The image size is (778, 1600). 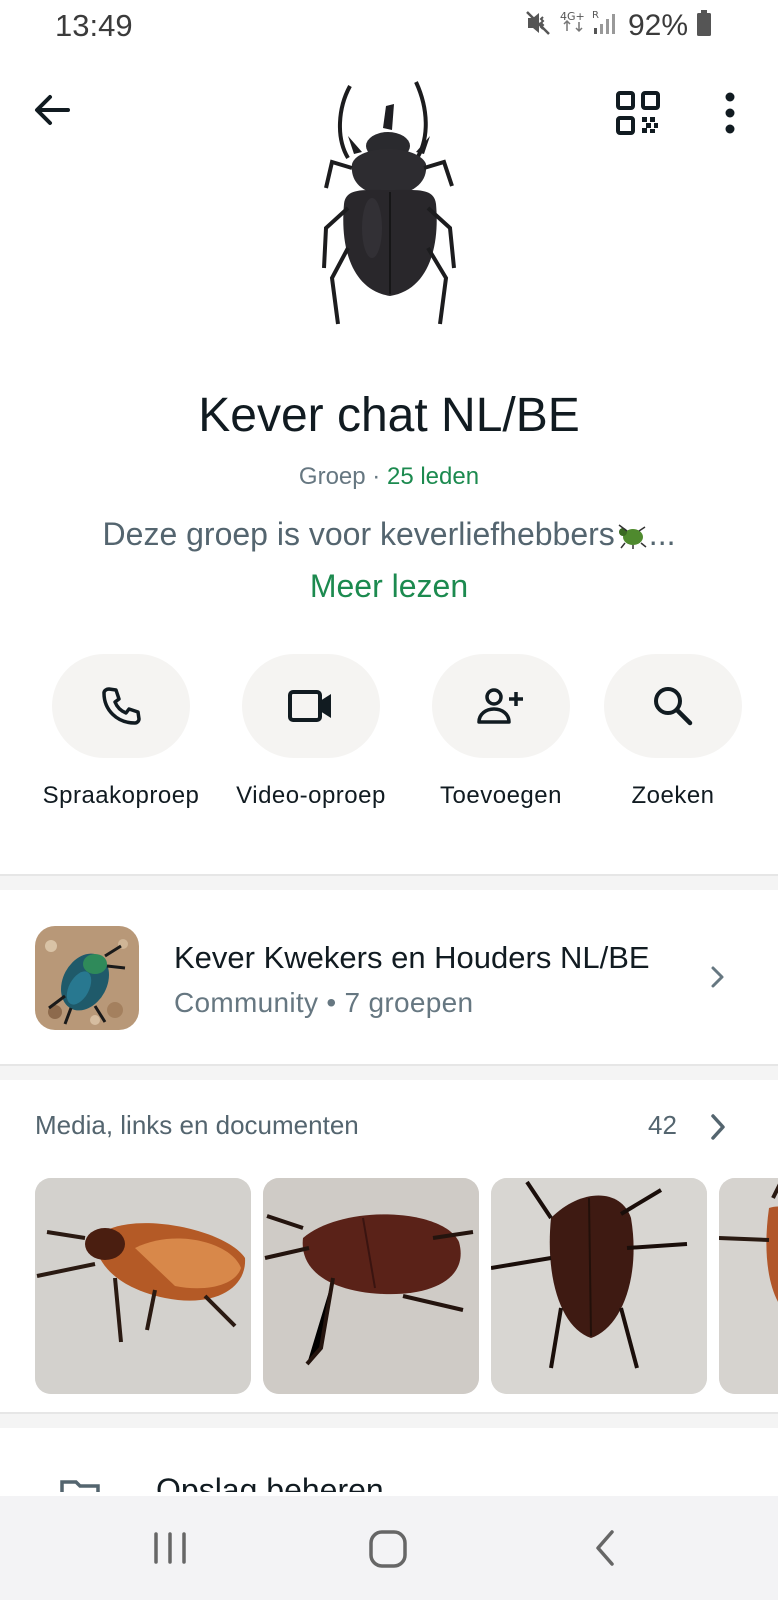 I want to click on search-label: Zoeken, so click(x=673, y=795).